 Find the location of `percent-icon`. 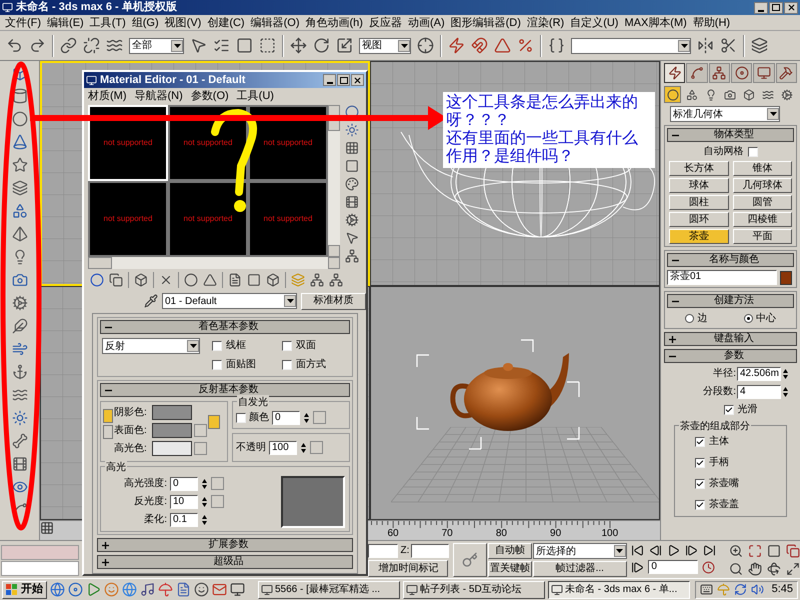

percent-icon is located at coordinates (525, 45).